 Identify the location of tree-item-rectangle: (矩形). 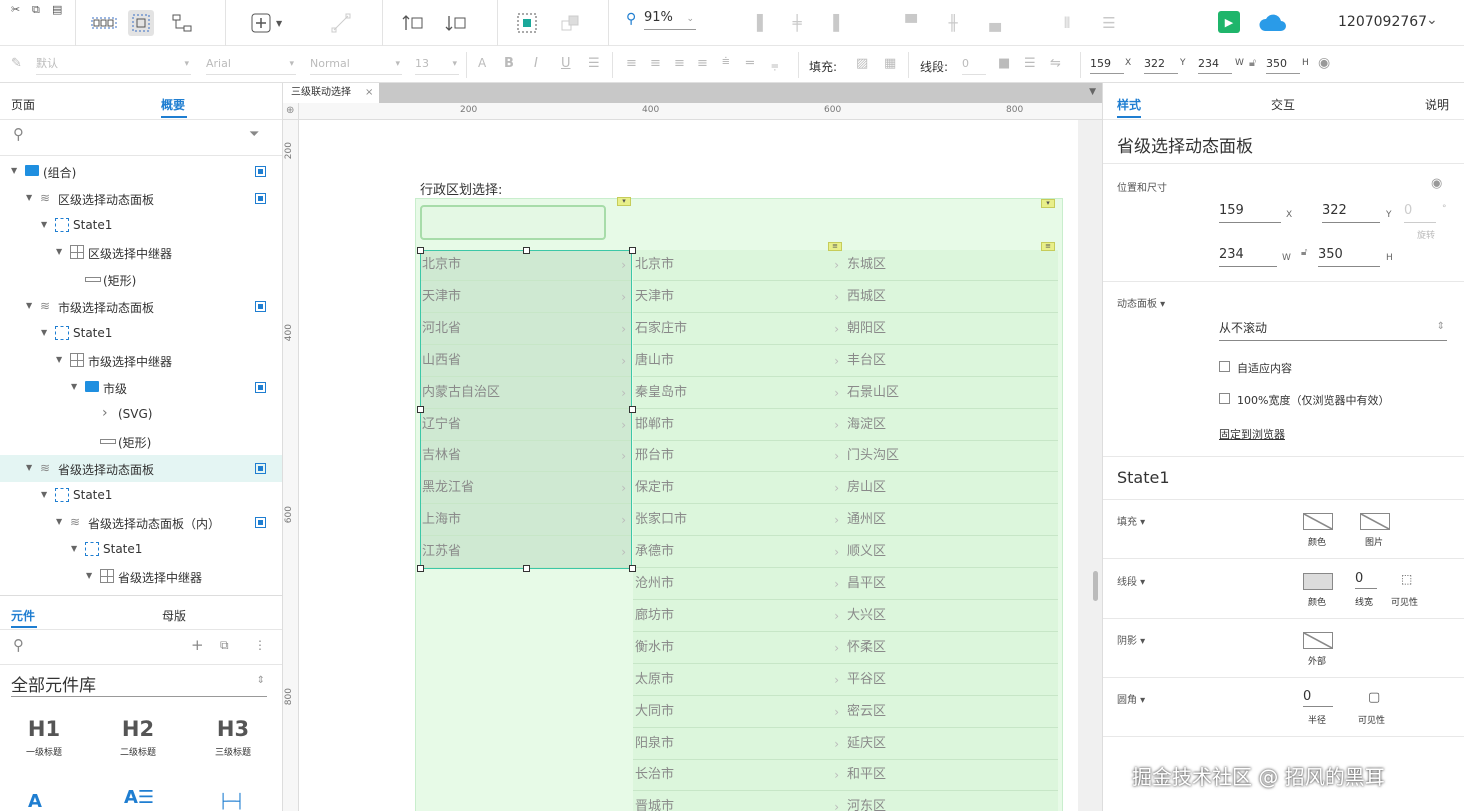
(141, 441).